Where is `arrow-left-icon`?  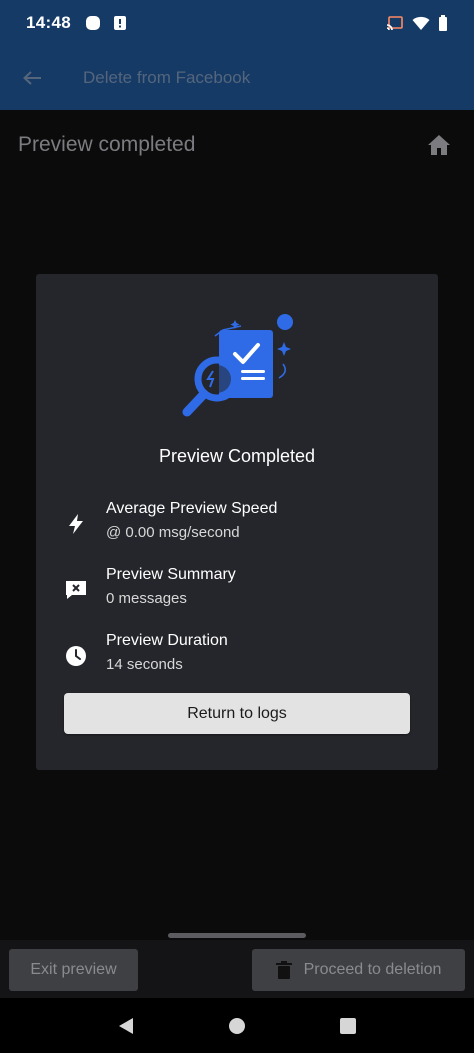 arrow-left-icon is located at coordinates (32, 78).